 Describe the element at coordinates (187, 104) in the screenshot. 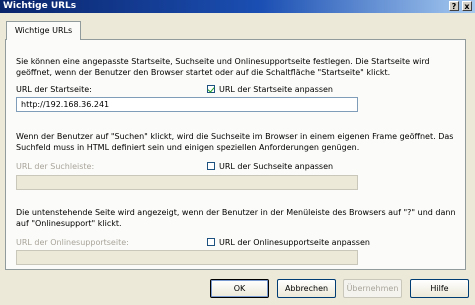

I see `startseite-url-input: http://192.168.36.241` at that location.